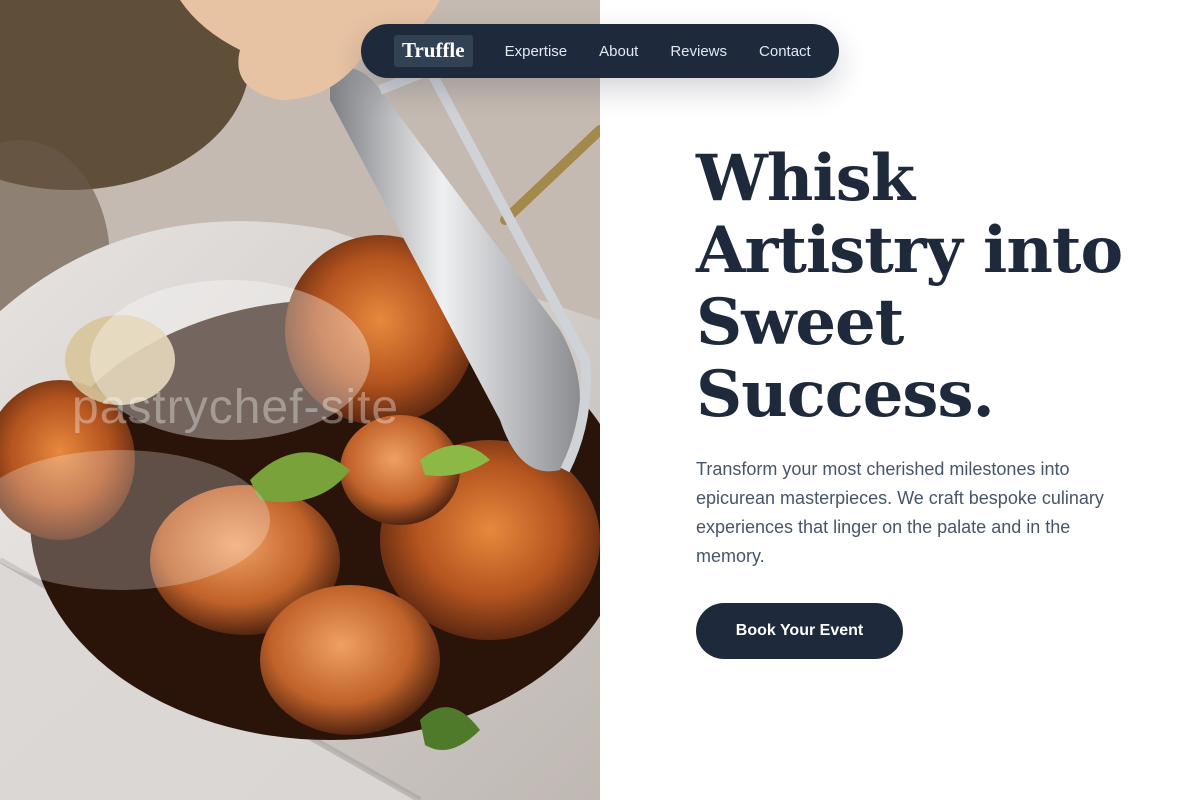 The height and width of the screenshot is (800, 1200). I want to click on top-navigation: Truffle Expertise About Reviews Contact, so click(600, 51).